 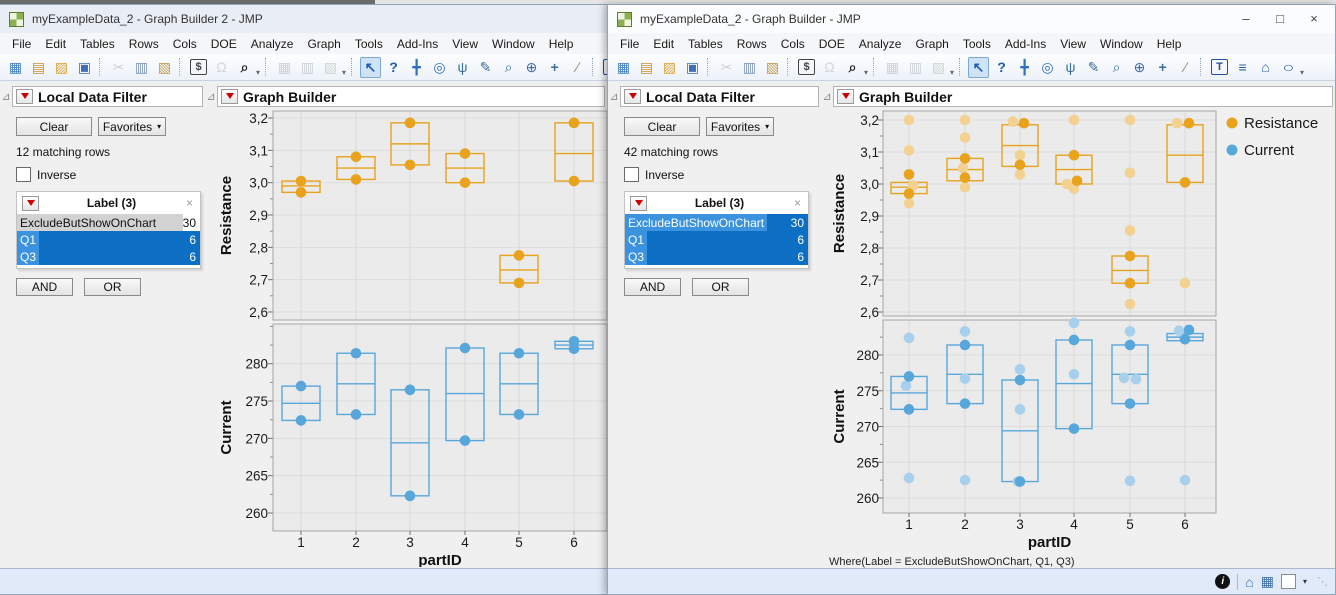 I want to click on new-journal-icon: ▤, so click(x=38, y=67).